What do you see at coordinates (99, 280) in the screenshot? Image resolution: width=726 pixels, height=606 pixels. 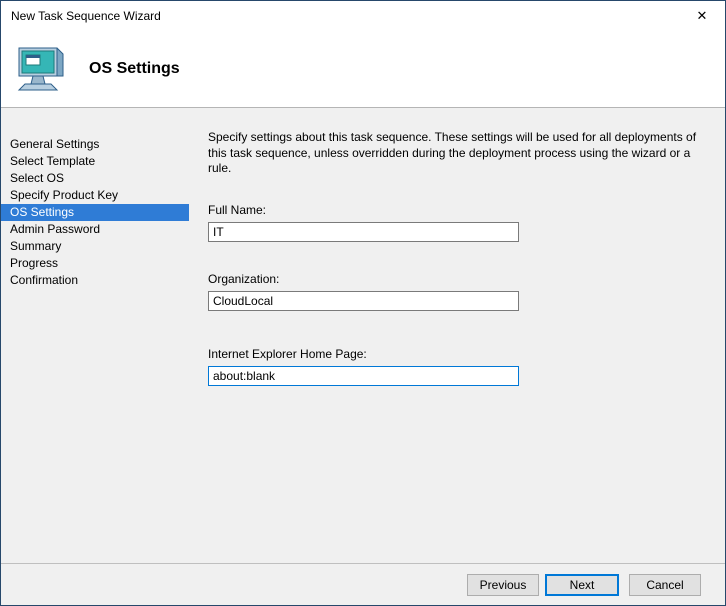 I see `sidebar-item-confirmation: Confirmation` at bounding box center [99, 280].